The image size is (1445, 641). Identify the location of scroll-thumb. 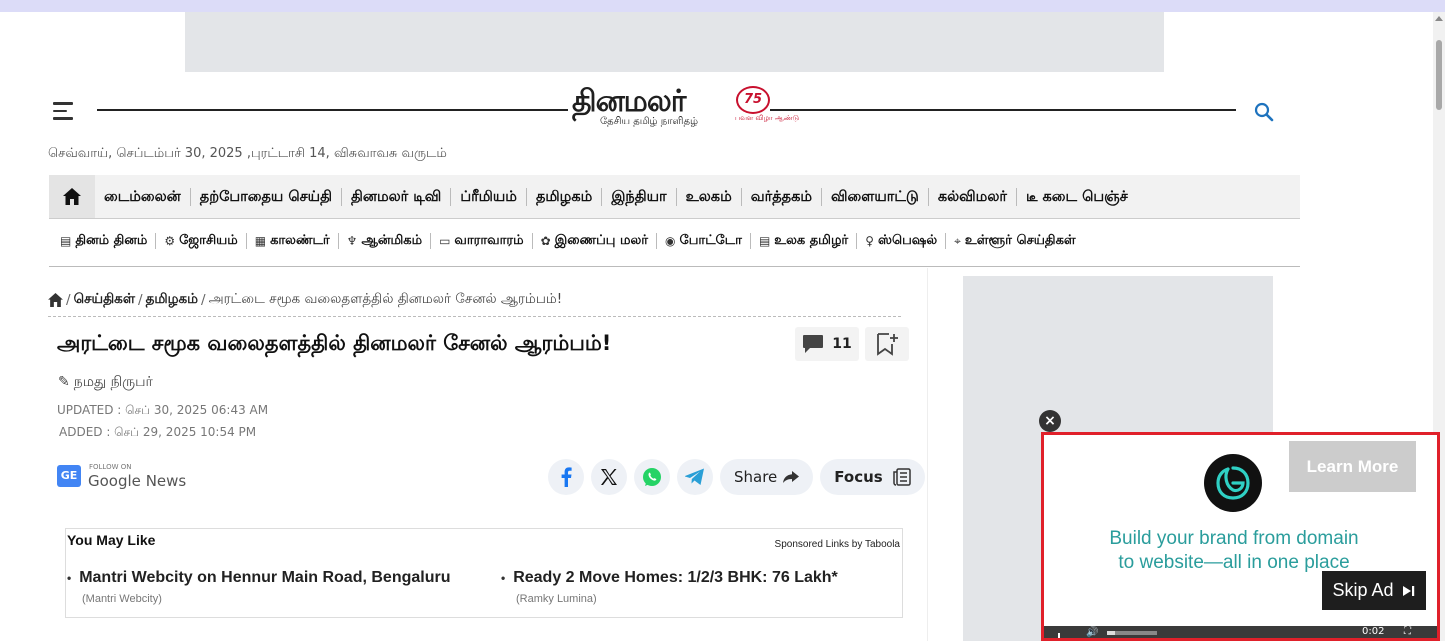
(1439, 75).